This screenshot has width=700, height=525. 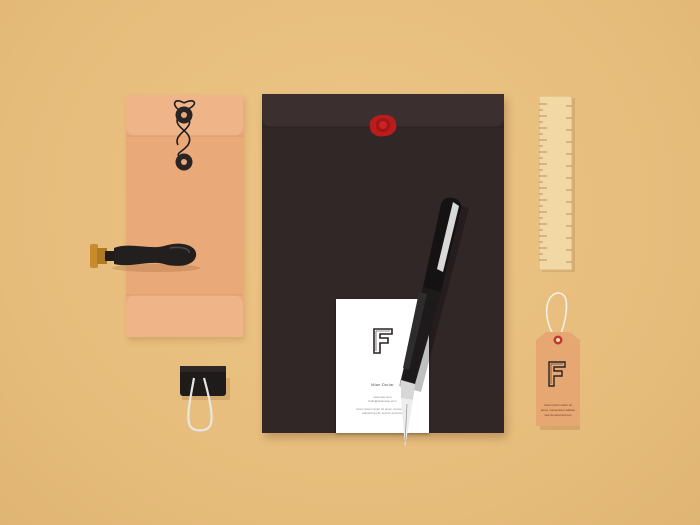 I want to click on kraft-envelope, so click(x=184, y=216).